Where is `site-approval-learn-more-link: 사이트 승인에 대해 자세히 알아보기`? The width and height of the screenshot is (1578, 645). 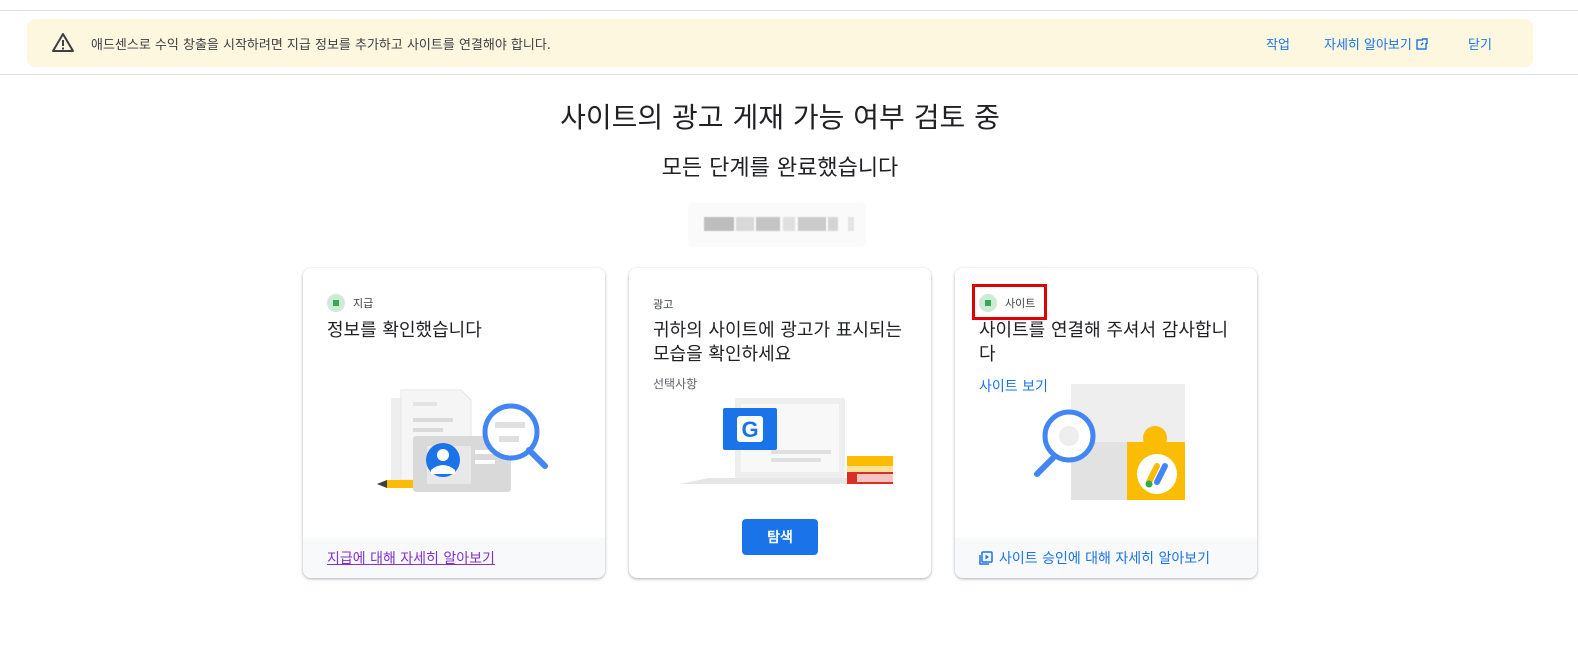
site-approval-learn-more-link: 사이트 승인에 대해 자세히 알아보기 is located at coordinates (1094, 558).